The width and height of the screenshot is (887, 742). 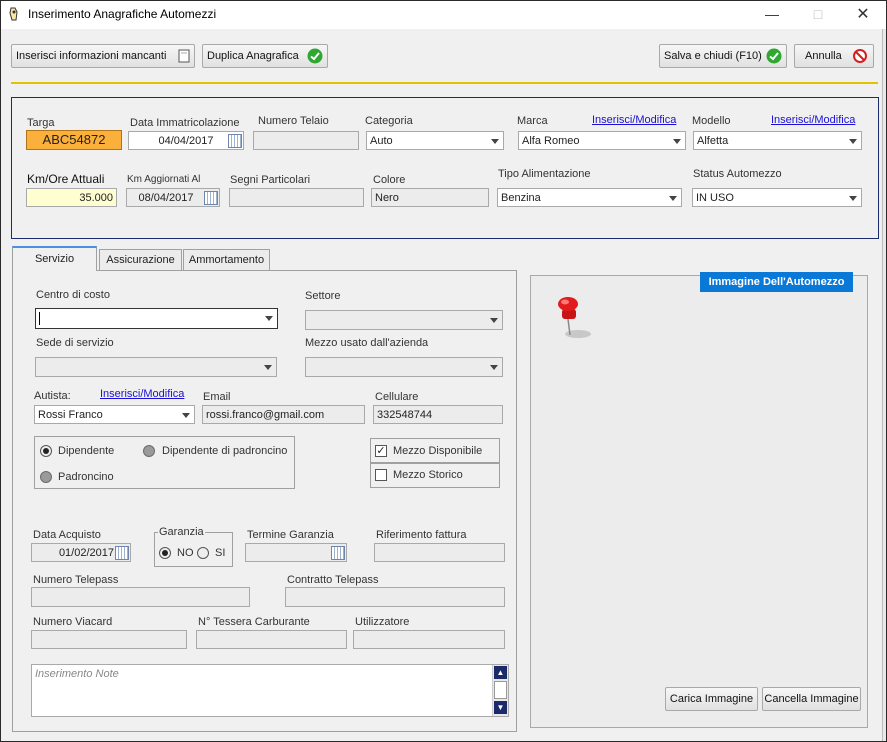 What do you see at coordinates (333, 580) in the screenshot?
I see `contratto-telepass-label: Contratto Telepass` at bounding box center [333, 580].